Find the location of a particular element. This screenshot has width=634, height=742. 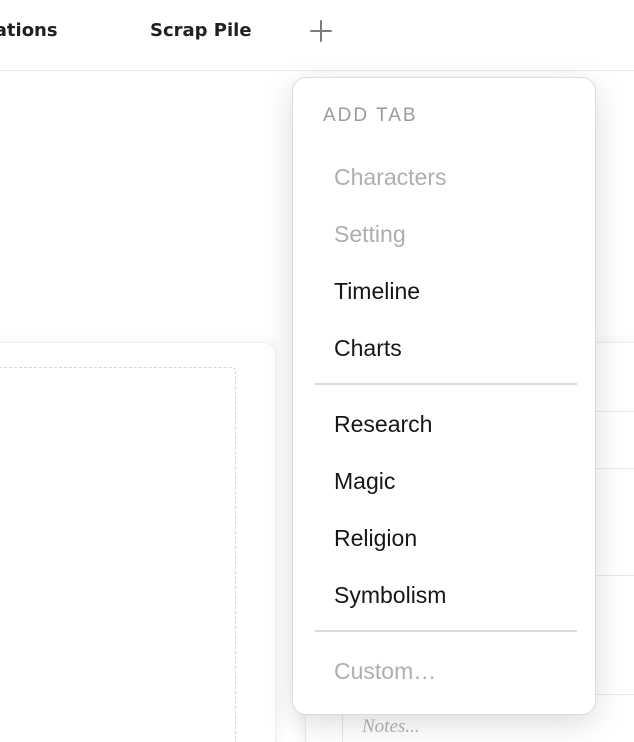

plus-icon is located at coordinates (321, 31).